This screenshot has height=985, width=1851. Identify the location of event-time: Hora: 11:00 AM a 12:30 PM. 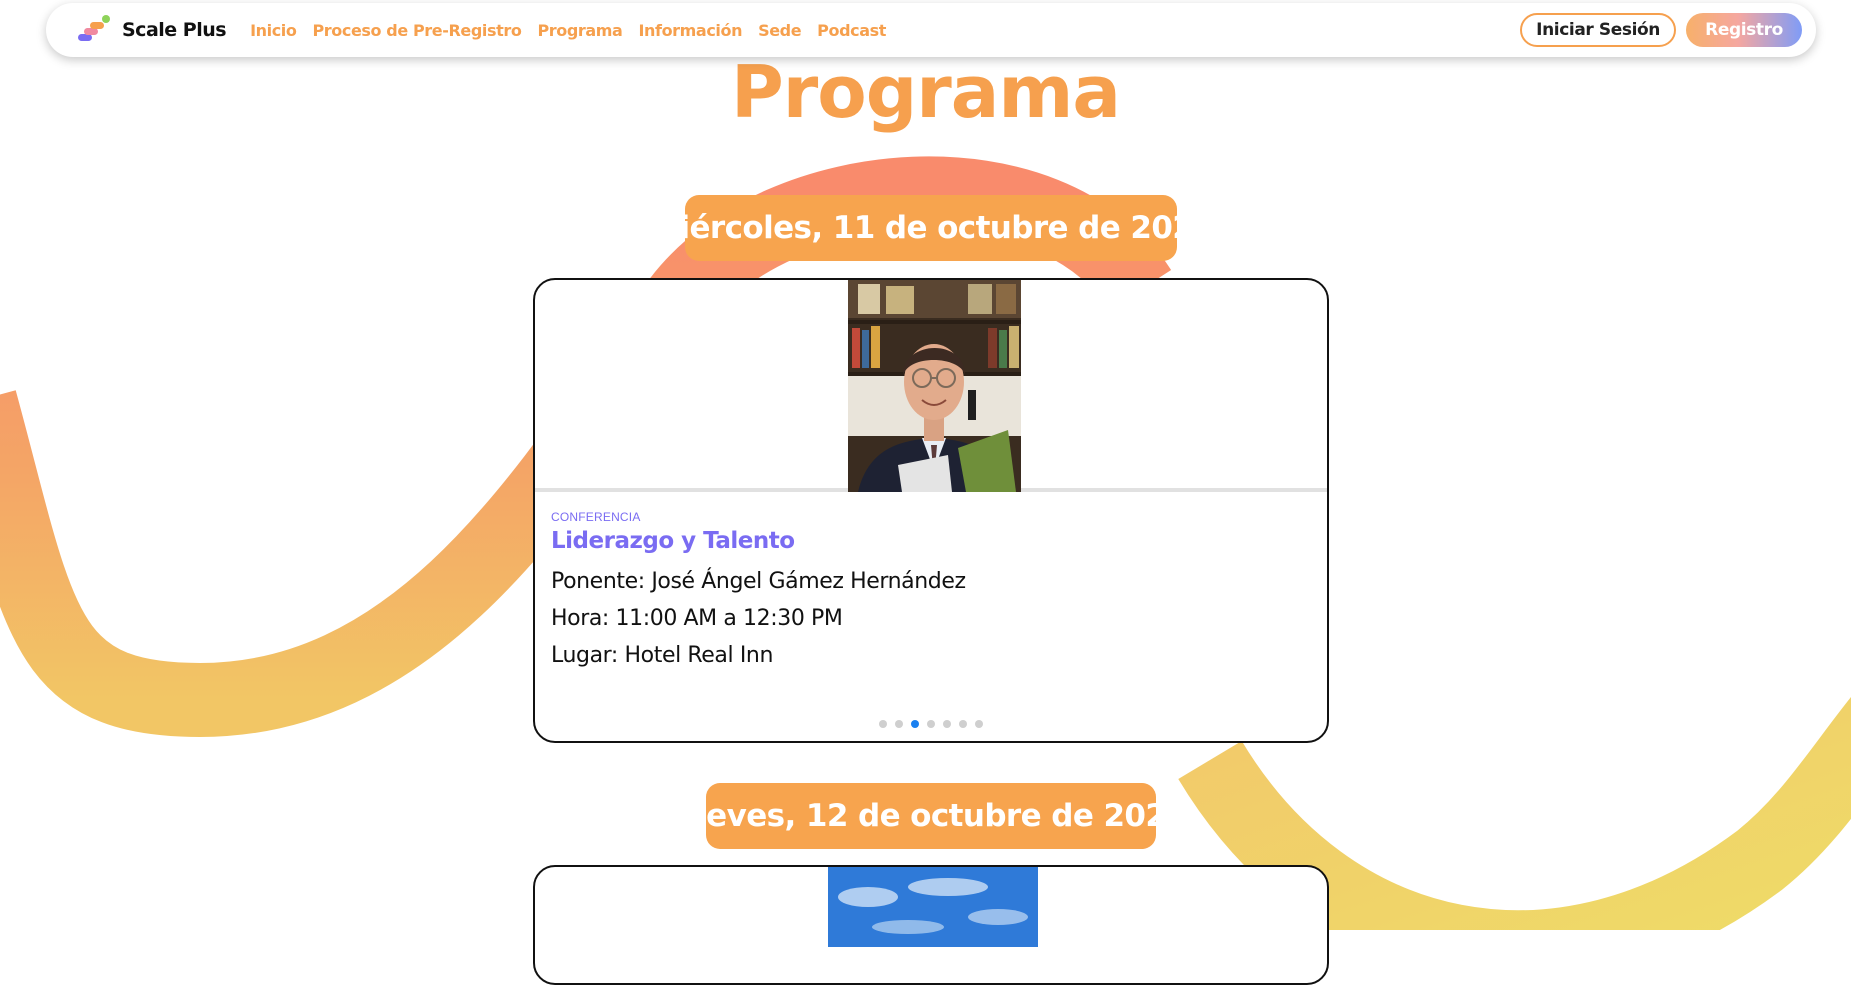
(697, 618).